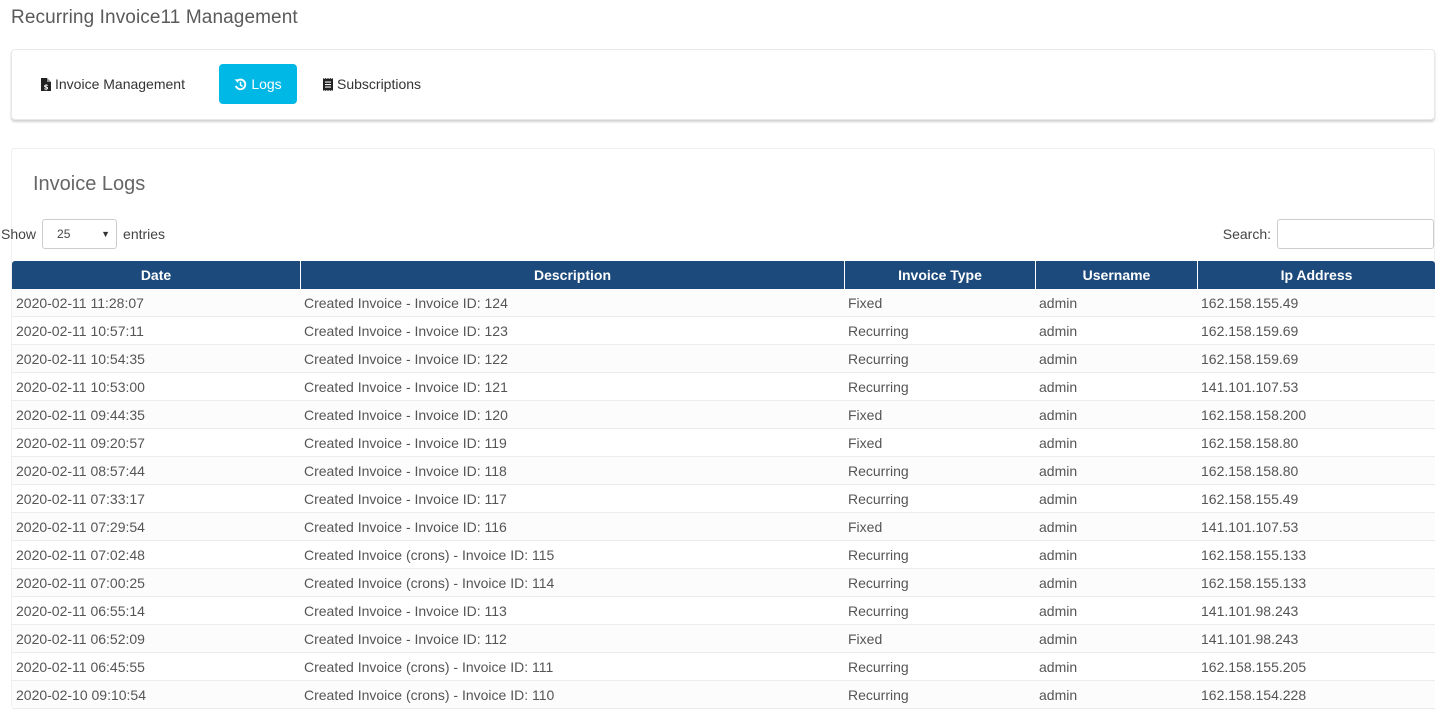 The width and height of the screenshot is (1447, 709). Describe the element at coordinates (156, 331) in the screenshot. I see `cell-date: 2020-02-11 10:57:11` at that location.